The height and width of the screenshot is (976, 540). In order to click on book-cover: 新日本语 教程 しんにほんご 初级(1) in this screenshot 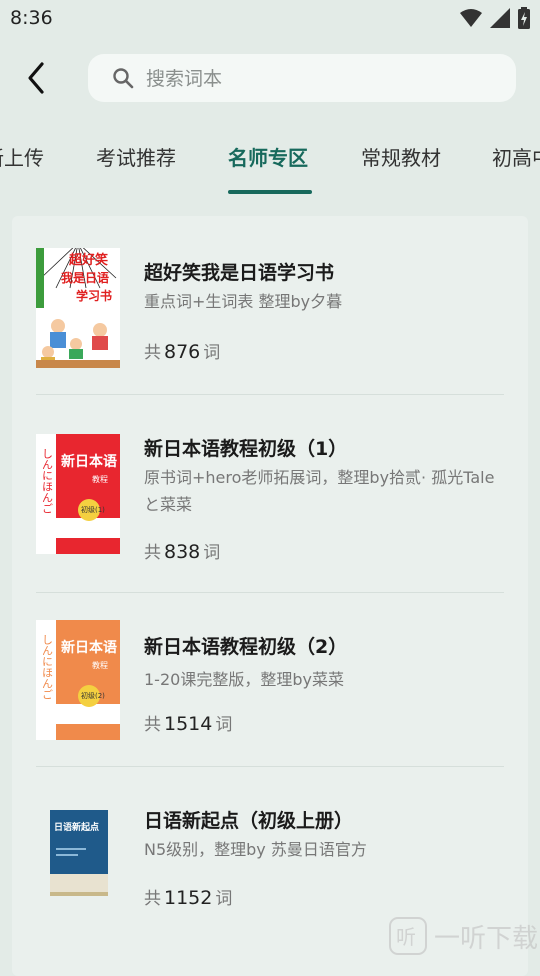, I will do `click(78, 494)`.